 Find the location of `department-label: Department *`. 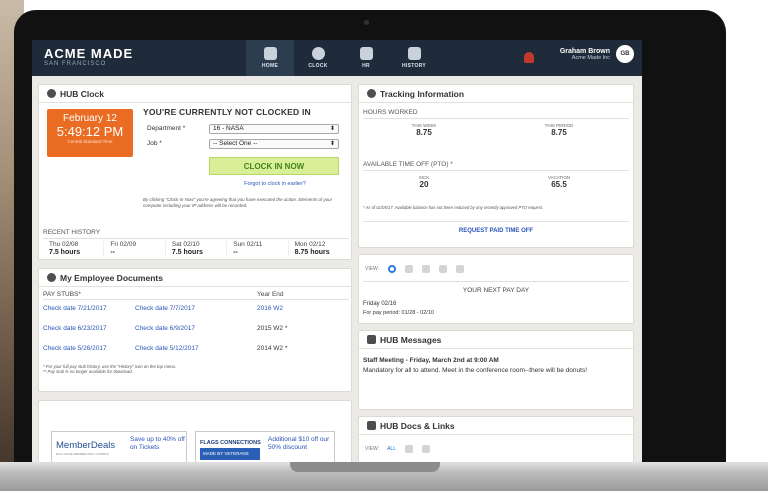

department-label: Department * is located at coordinates (166, 128).